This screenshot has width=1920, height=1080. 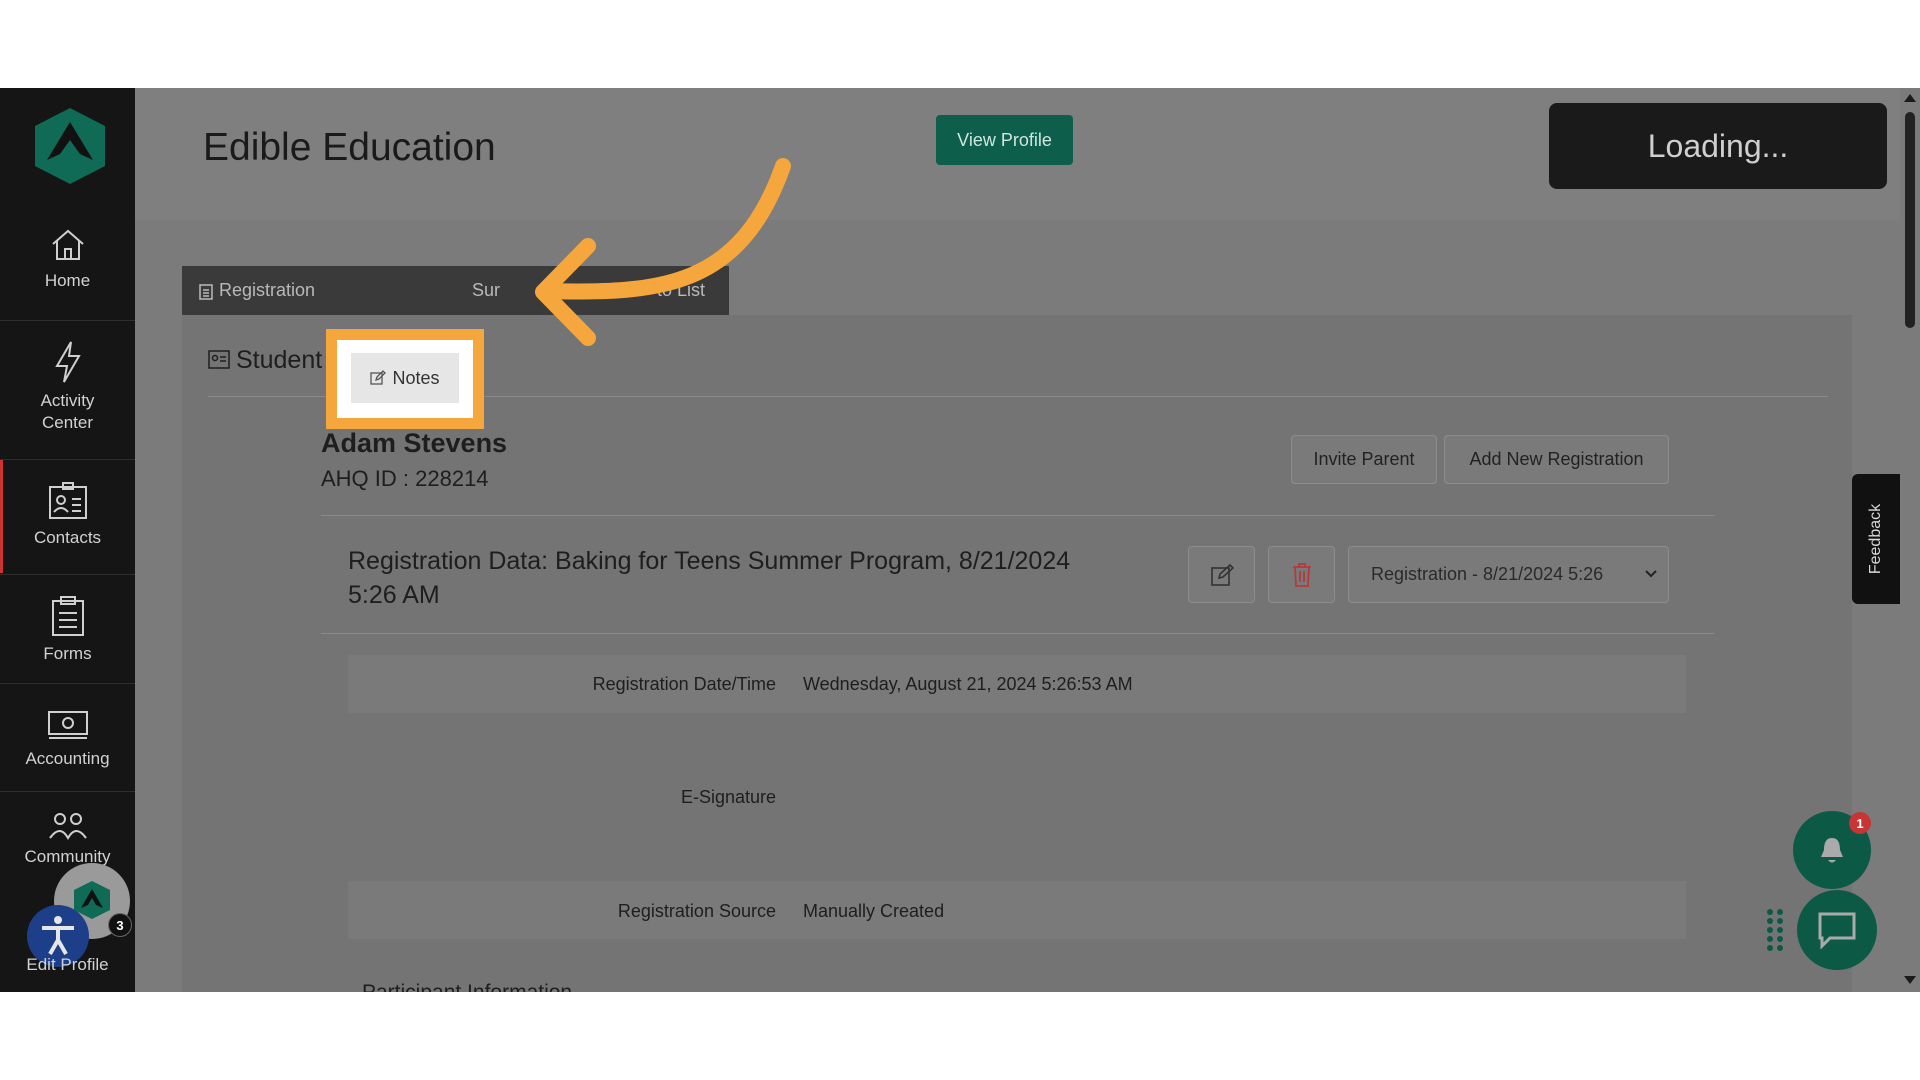 I want to click on registration-select: Registration - 8/21/2024 5:26, so click(x=1508, y=574).